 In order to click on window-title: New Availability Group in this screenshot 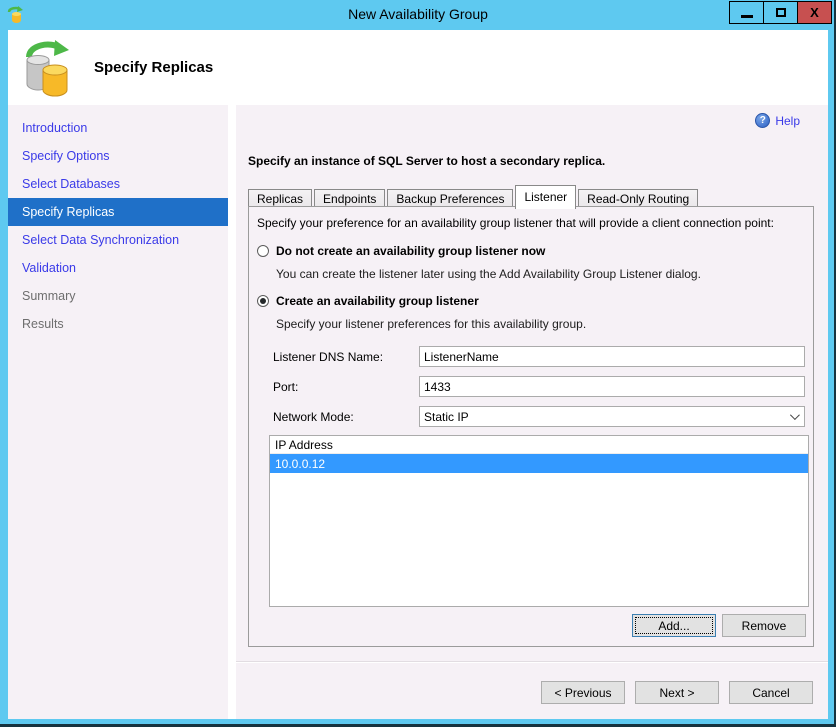, I will do `click(418, 14)`.